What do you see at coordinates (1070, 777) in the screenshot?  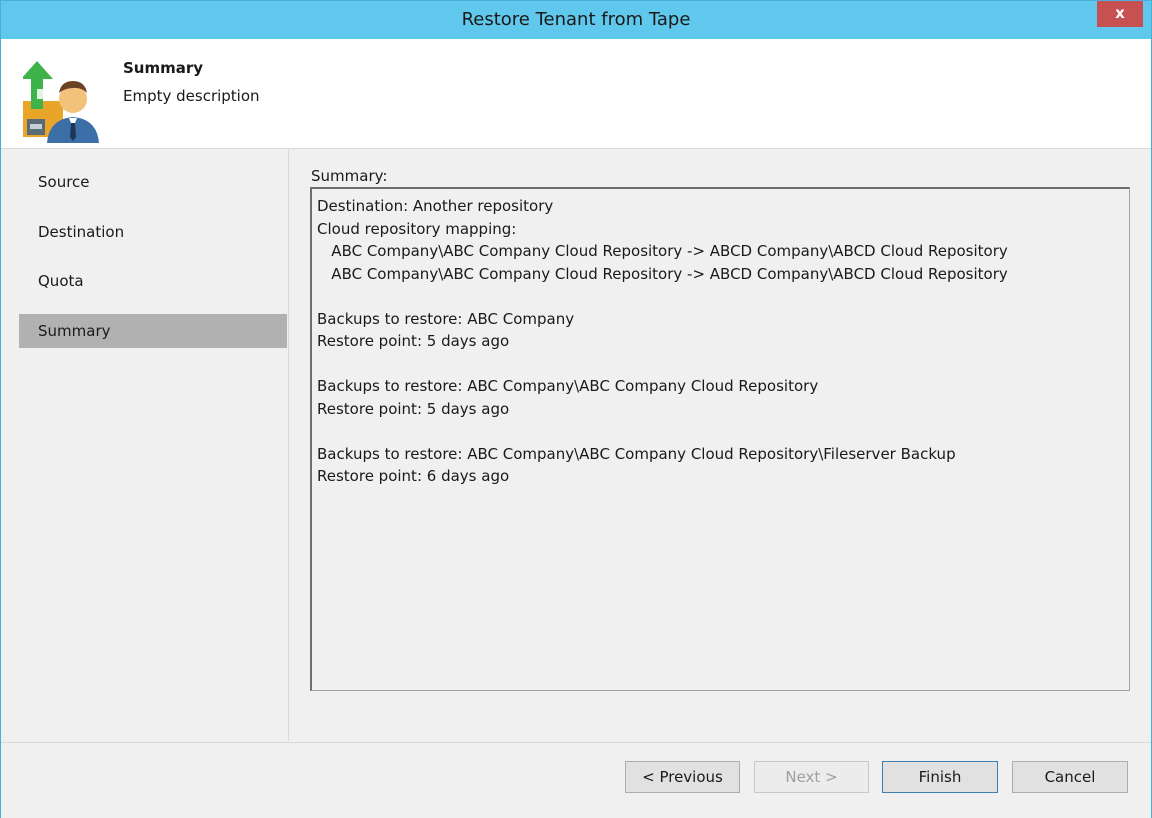 I see `cancel-button: Cancel` at bounding box center [1070, 777].